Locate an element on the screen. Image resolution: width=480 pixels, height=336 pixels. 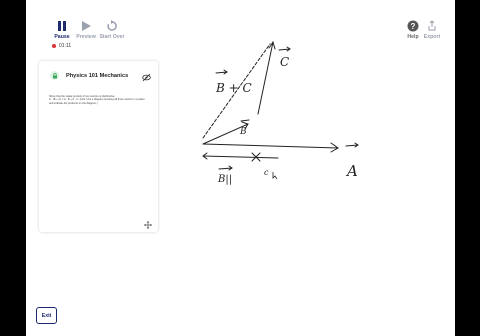
label-c-parallel: c is located at coordinates (266, 172).